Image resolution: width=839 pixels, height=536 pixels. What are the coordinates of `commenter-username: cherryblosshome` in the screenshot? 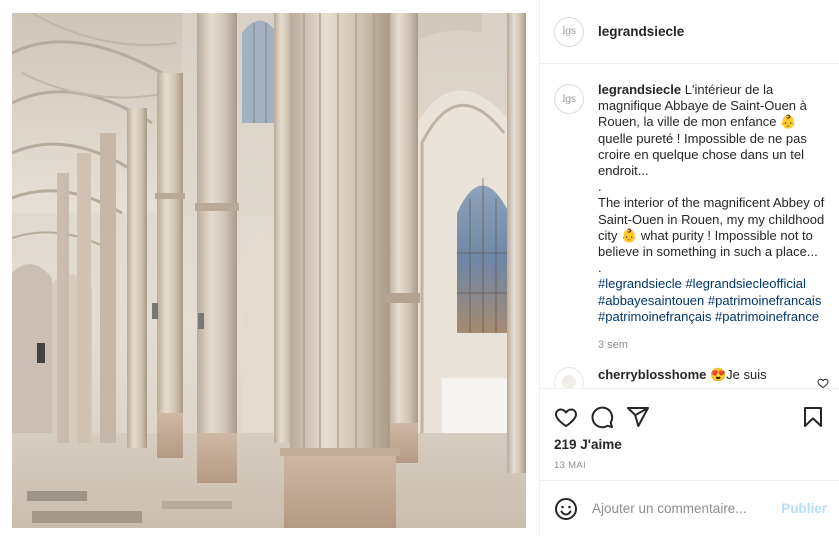 It's located at (652, 374).